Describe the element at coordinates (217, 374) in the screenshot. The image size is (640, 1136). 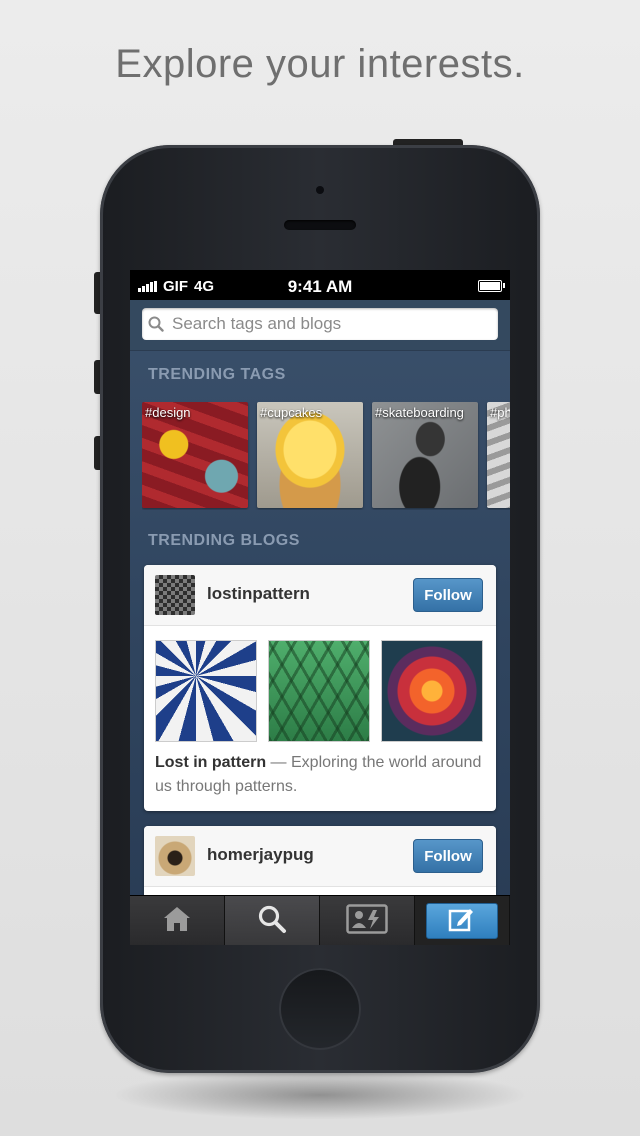
I see `trending-tags-title: TRENDING TAGS` at that location.